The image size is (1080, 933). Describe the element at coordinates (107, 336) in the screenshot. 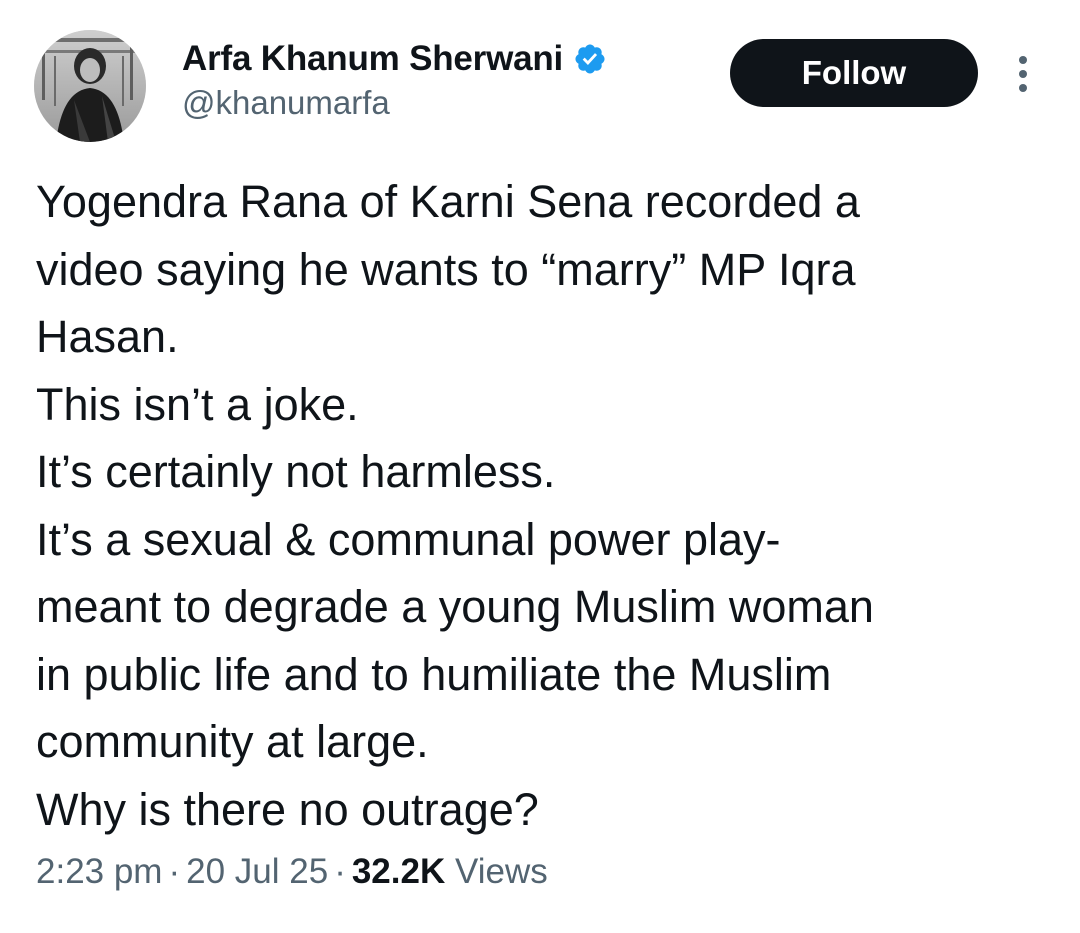

I see `tweet-line: Hasan.` at that location.